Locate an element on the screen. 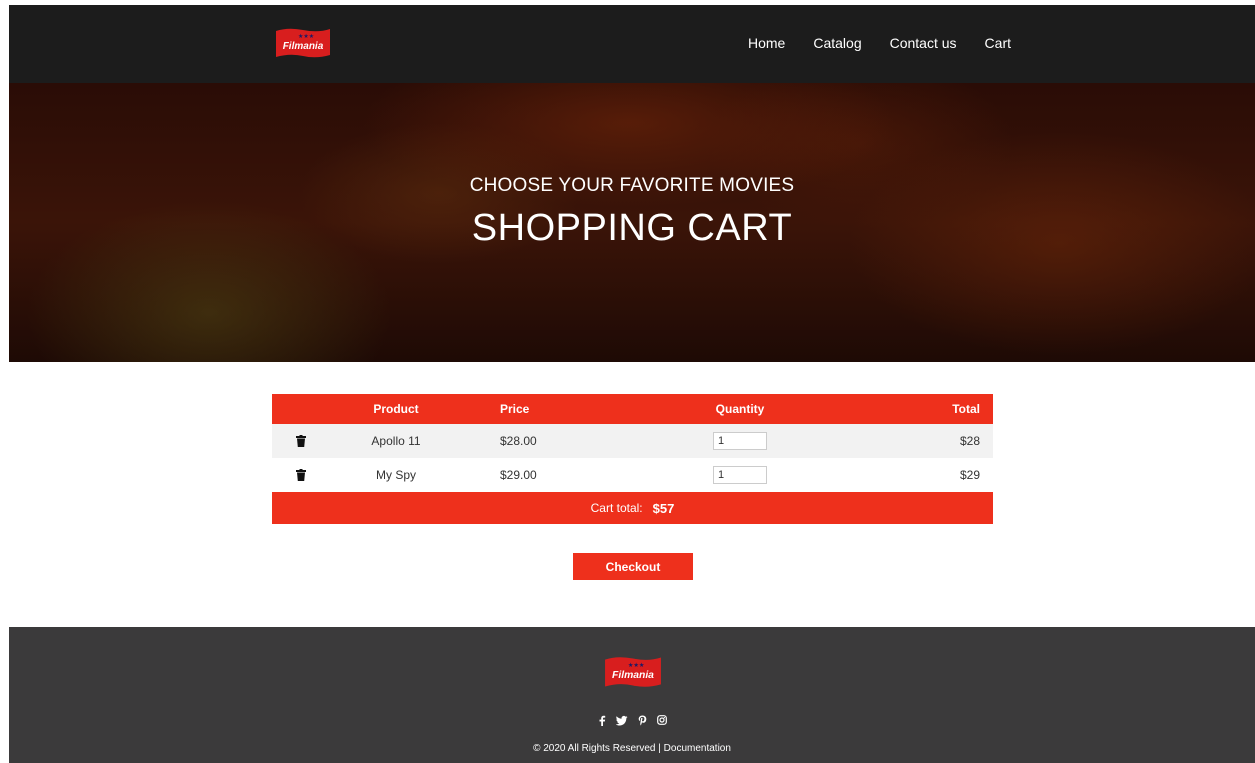 This screenshot has height=763, width=1255. nav-contact: Contact us is located at coordinates (923, 43).